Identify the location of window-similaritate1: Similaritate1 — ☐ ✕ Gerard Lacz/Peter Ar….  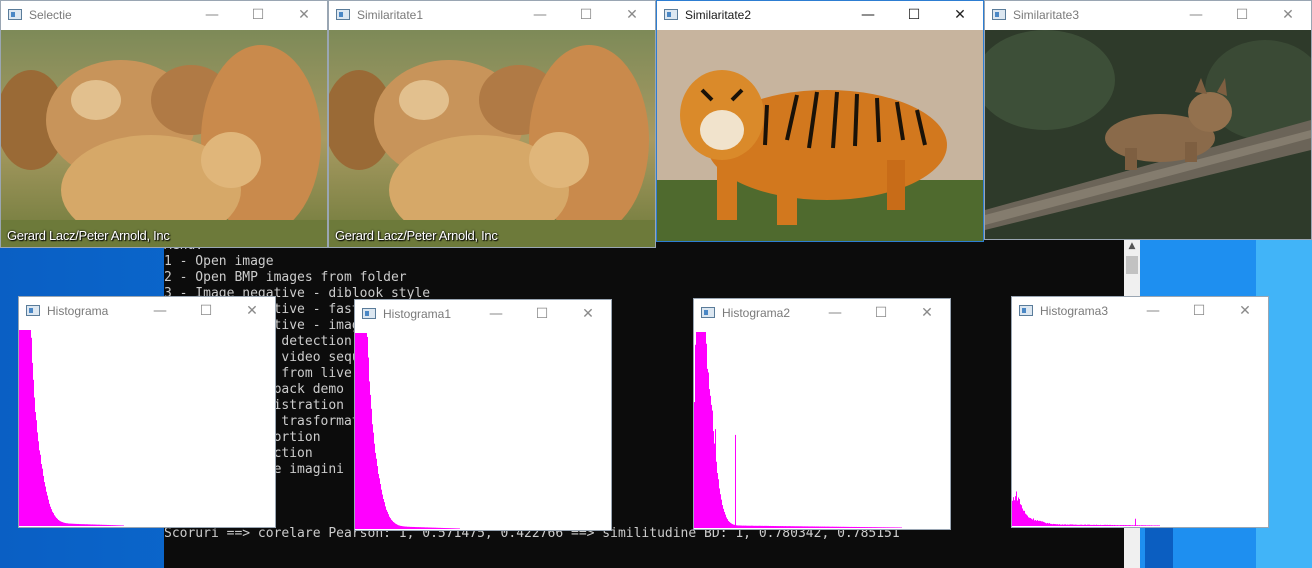
(492, 124).